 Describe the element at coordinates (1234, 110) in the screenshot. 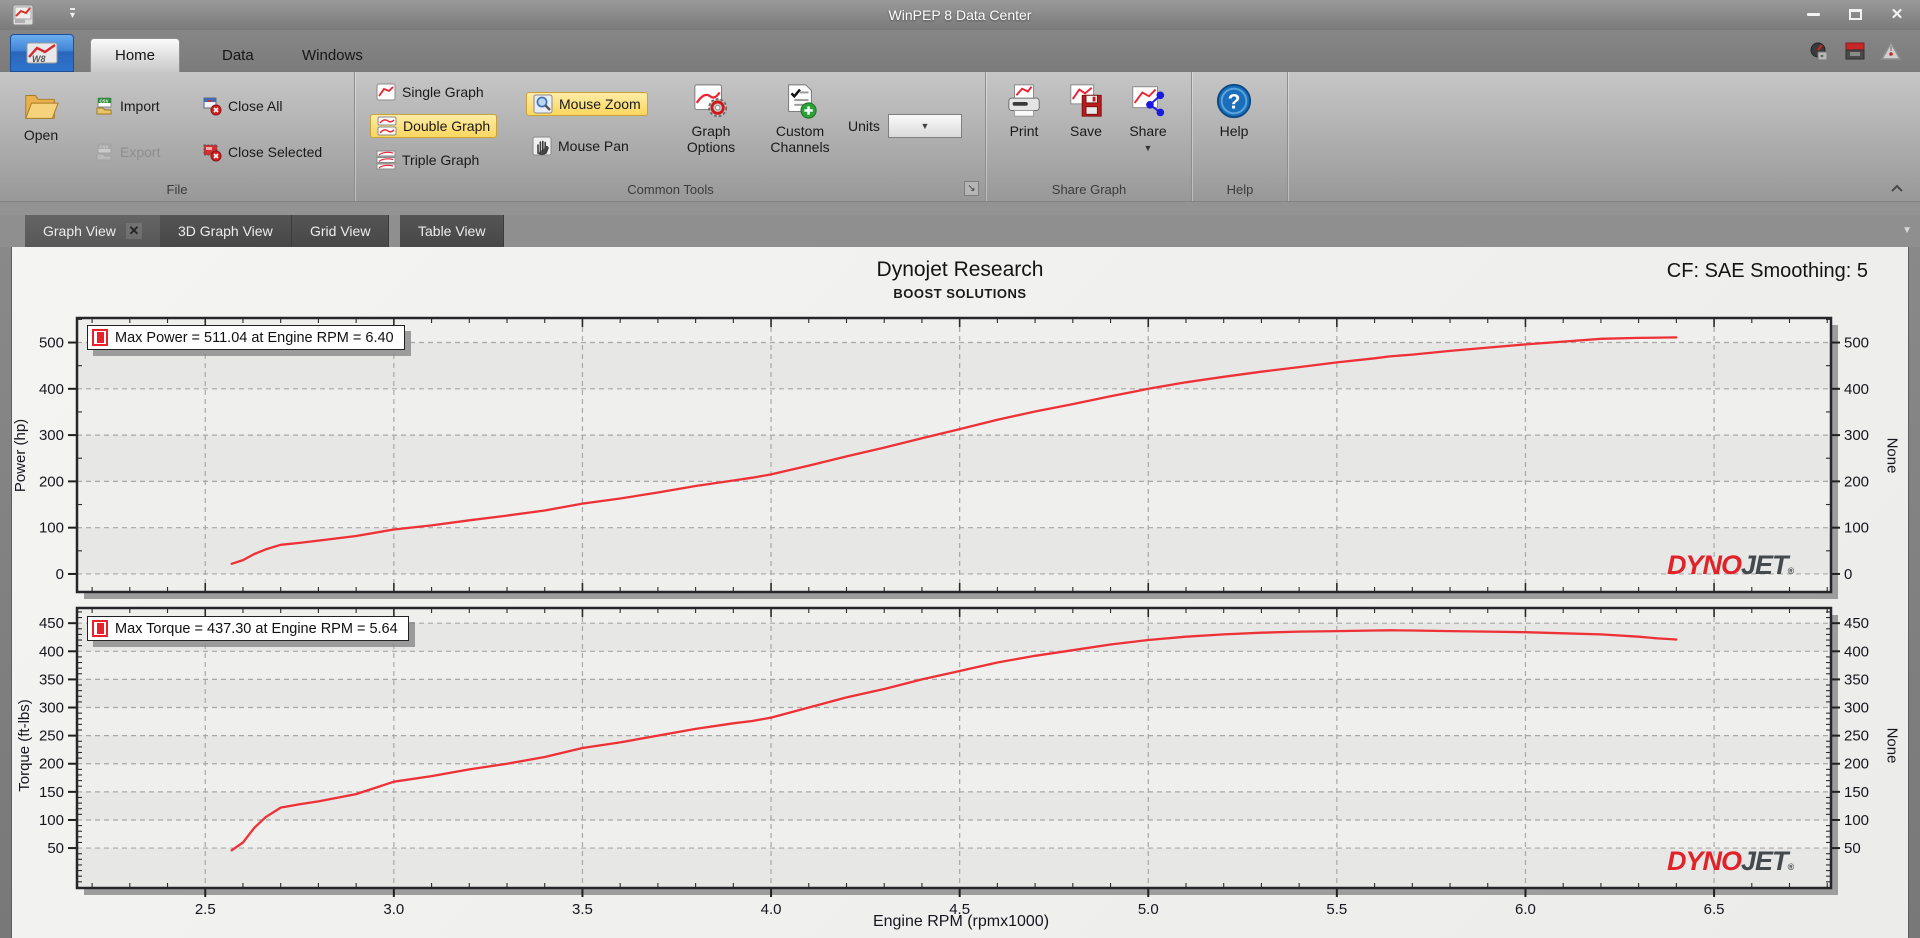

I see `help-button: ? Help` at that location.